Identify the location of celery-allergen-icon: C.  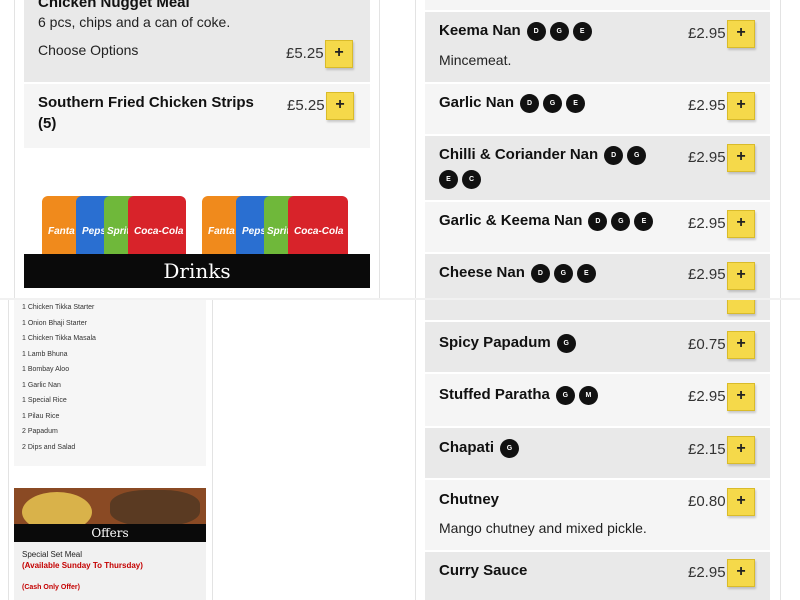
(471, 179).